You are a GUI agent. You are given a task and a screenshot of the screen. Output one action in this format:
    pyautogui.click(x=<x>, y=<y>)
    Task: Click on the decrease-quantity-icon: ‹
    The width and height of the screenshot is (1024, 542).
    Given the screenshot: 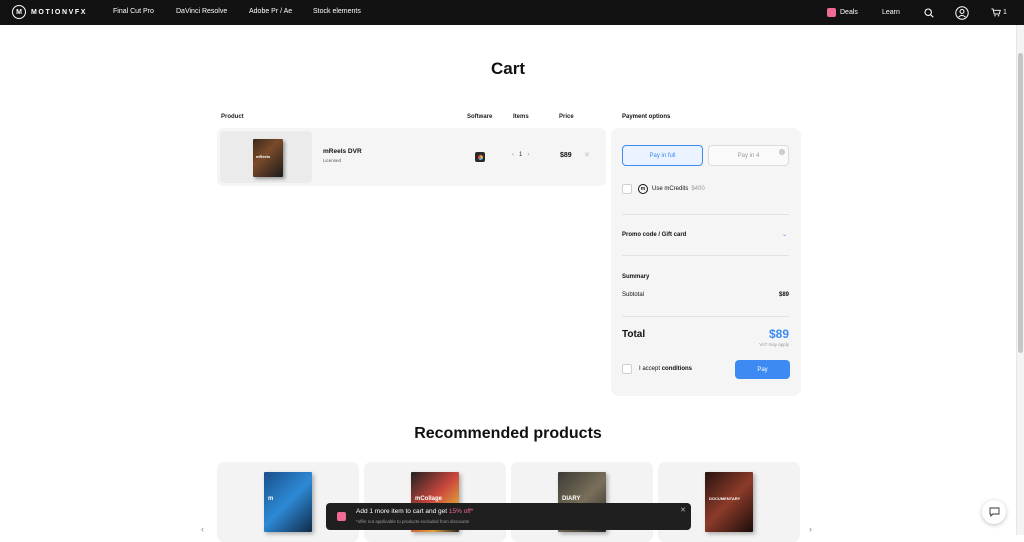 What is the action you would take?
    pyautogui.click(x=513, y=155)
    